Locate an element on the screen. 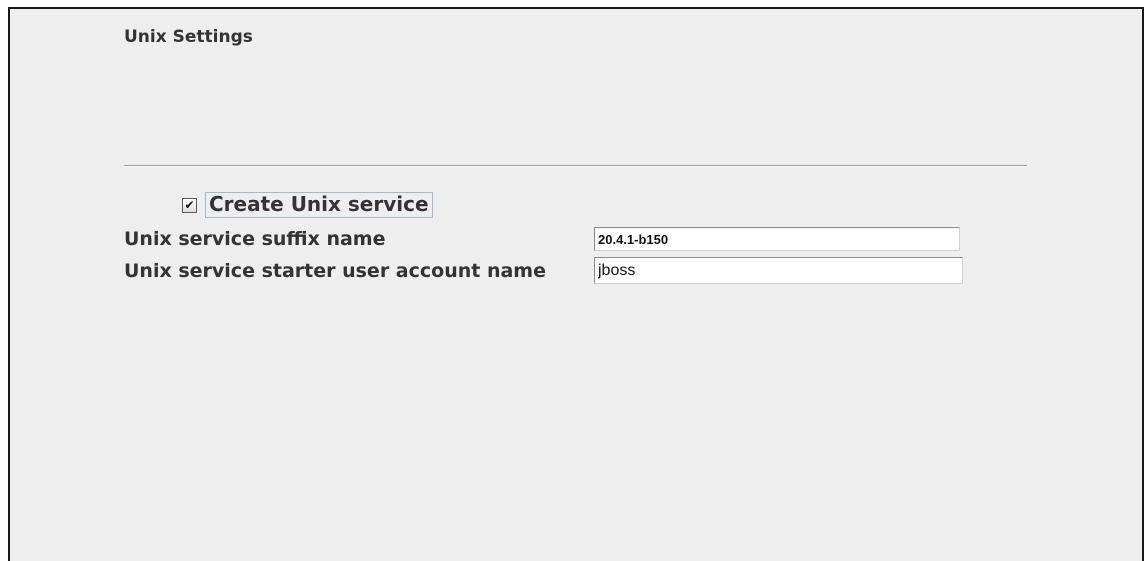 The image size is (1147, 561). separator is located at coordinates (575, 166).